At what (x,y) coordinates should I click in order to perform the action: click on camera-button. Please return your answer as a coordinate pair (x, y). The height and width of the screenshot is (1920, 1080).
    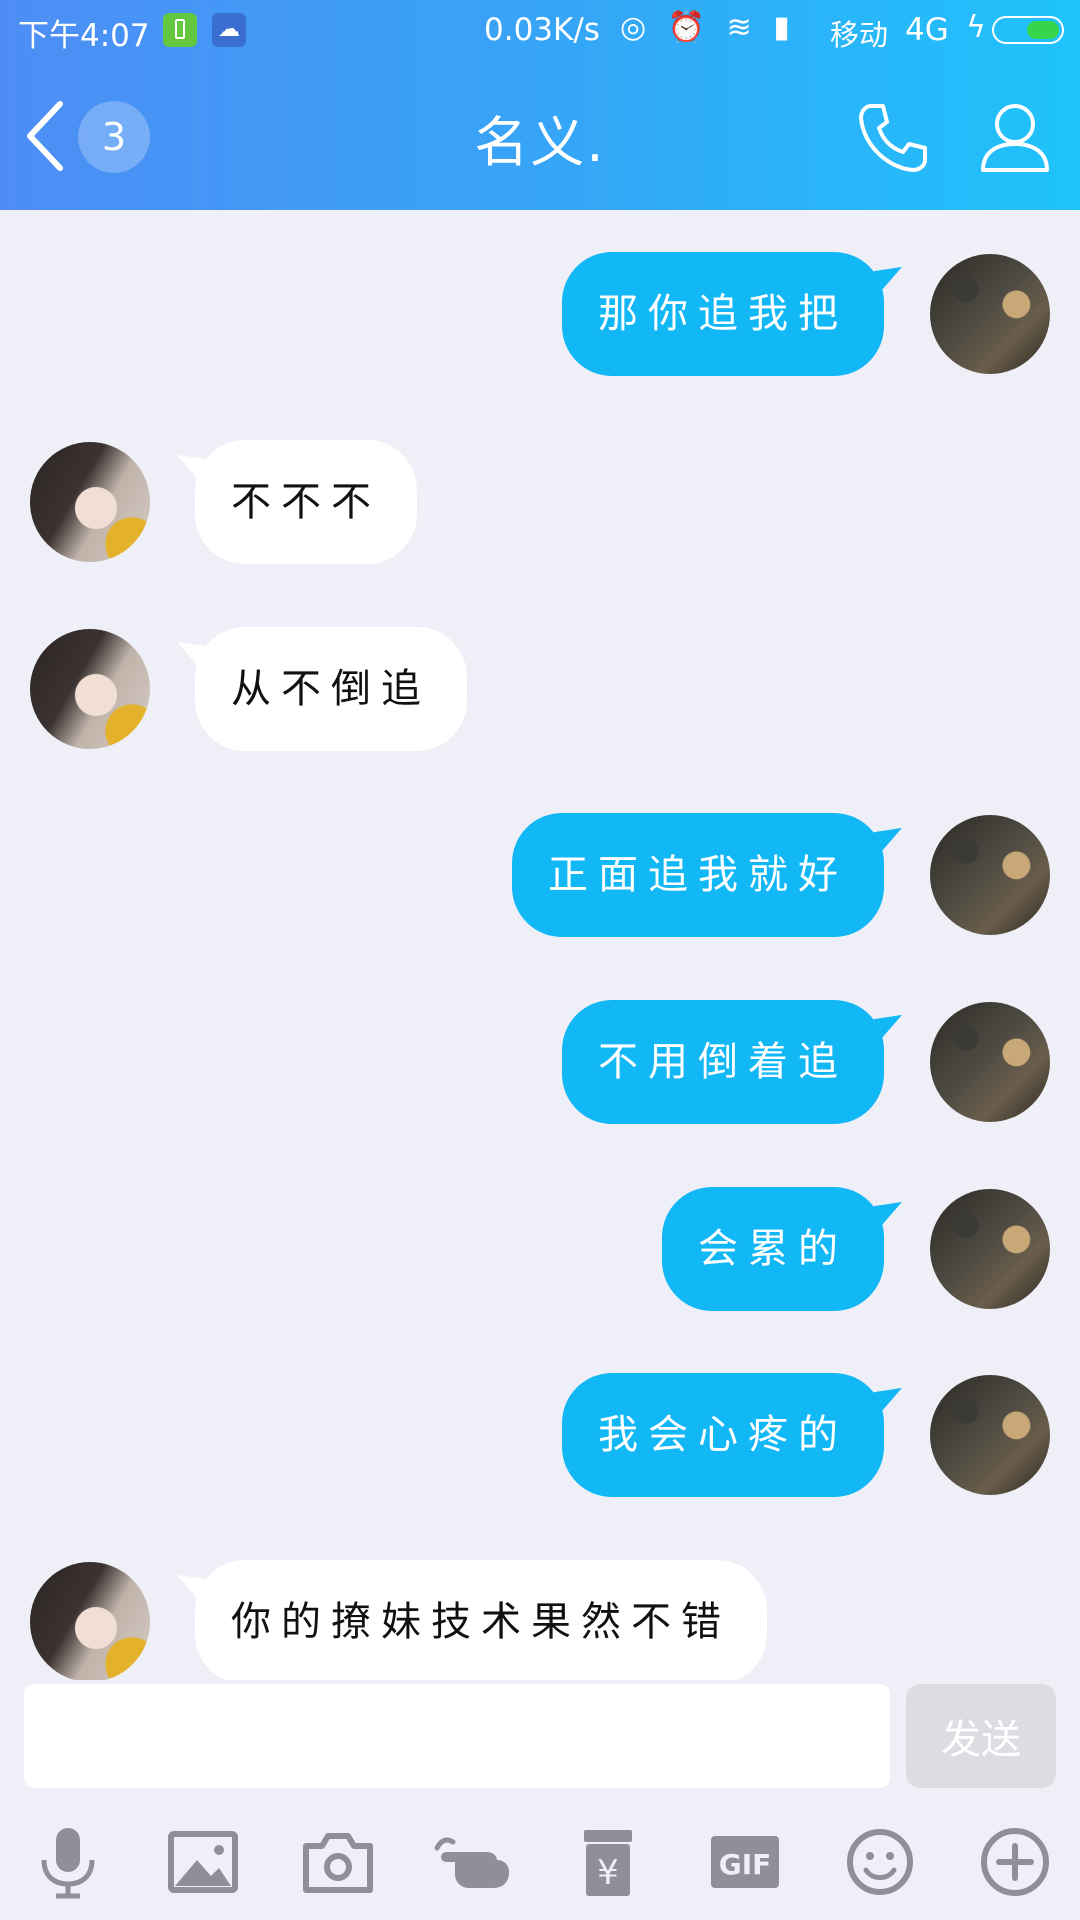
    Looking at the image, I should click on (338, 1862).